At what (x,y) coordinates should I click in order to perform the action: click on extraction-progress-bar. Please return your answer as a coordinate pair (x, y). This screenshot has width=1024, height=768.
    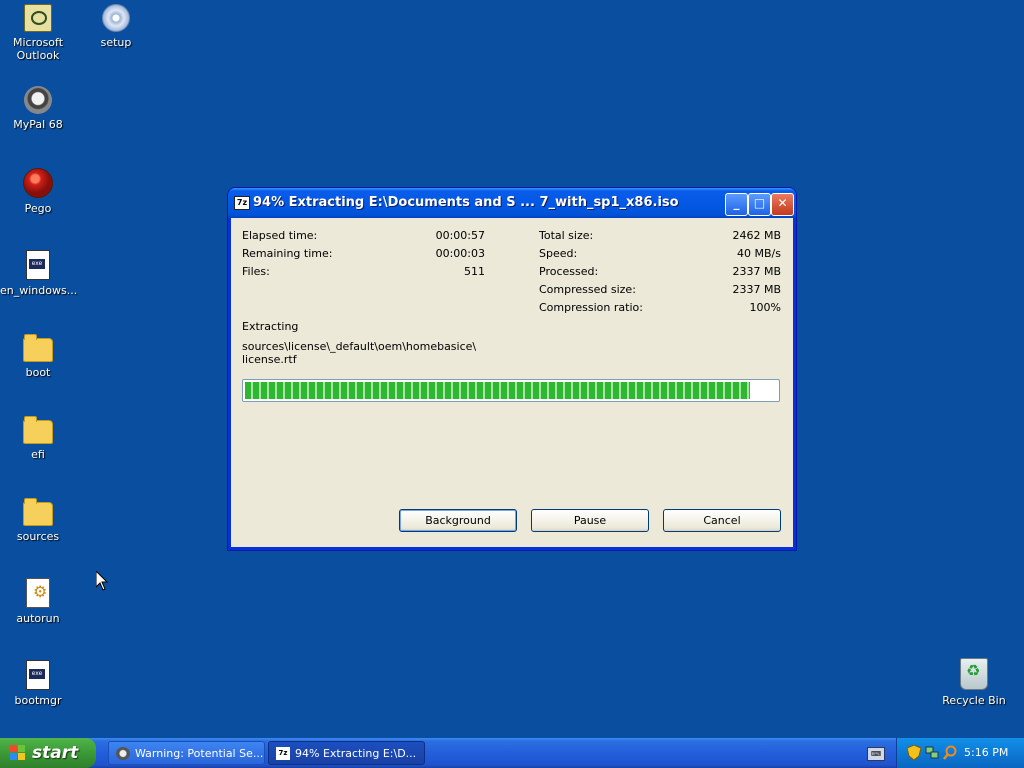
    Looking at the image, I should click on (511, 390).